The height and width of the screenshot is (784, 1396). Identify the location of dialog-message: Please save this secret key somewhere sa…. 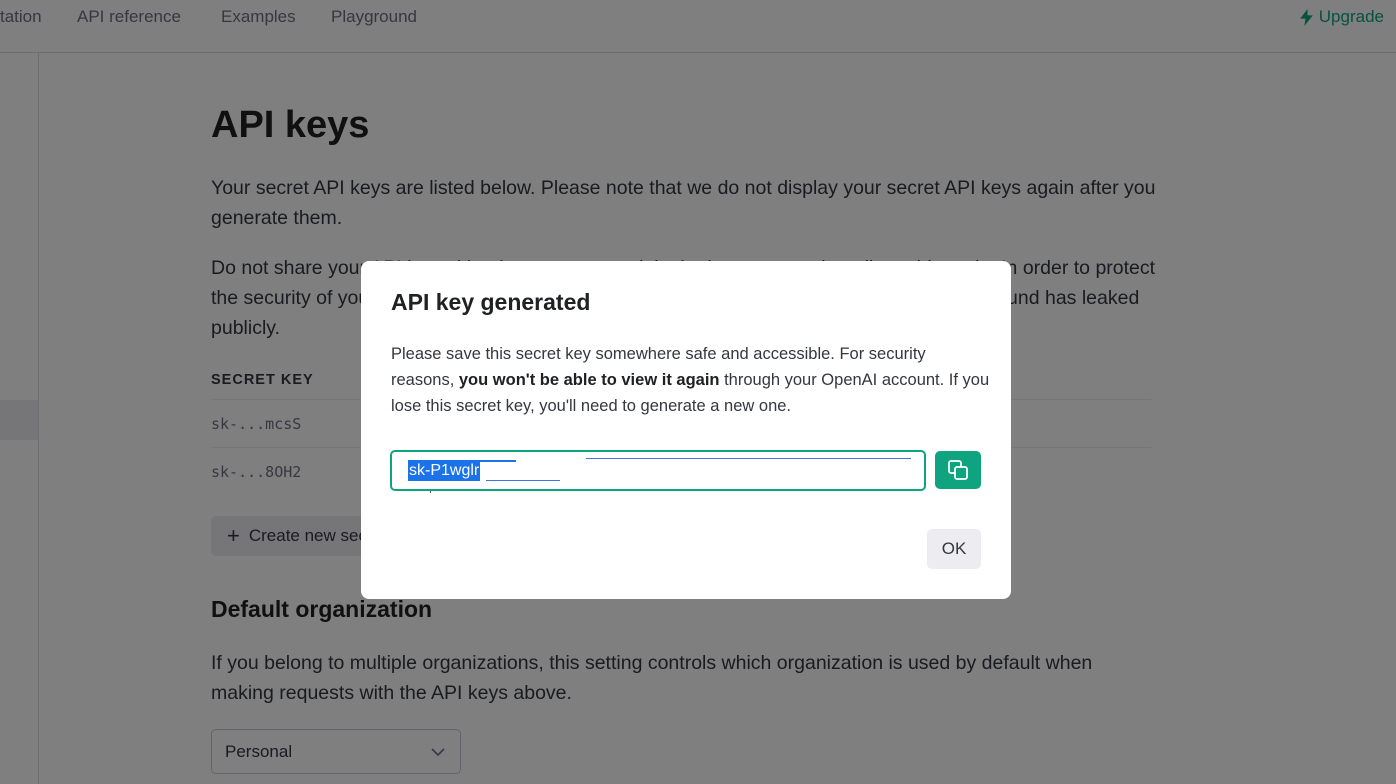
(691, 380).